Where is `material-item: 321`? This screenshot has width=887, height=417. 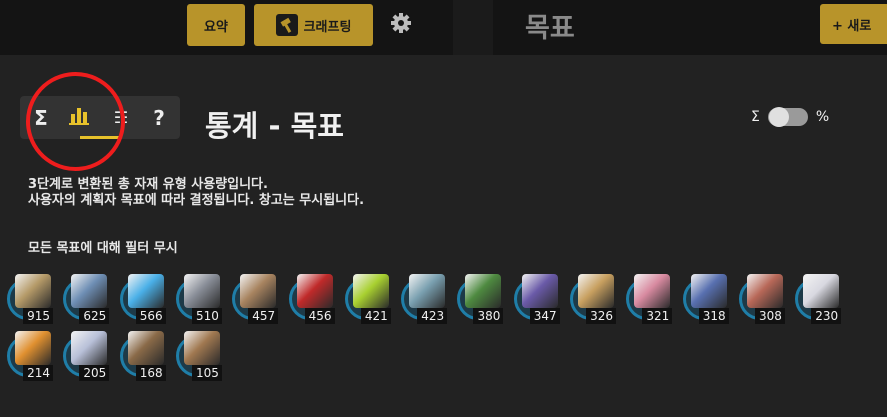
material-item: 321 is located at coordinates (650, 298).